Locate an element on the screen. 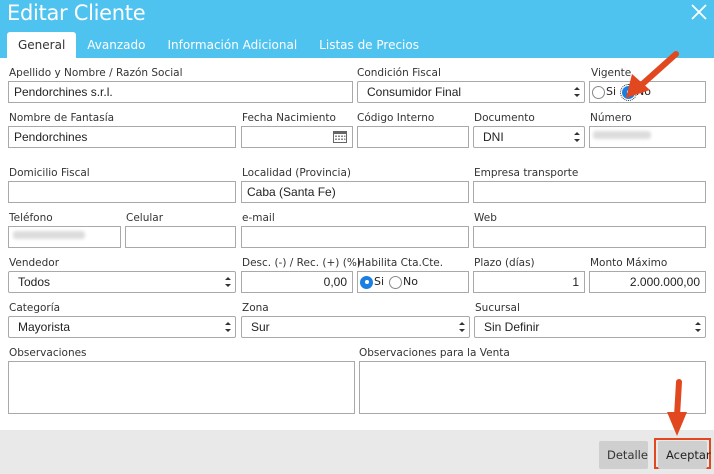  observaciones-textarea is located at coordinates (181, 387).